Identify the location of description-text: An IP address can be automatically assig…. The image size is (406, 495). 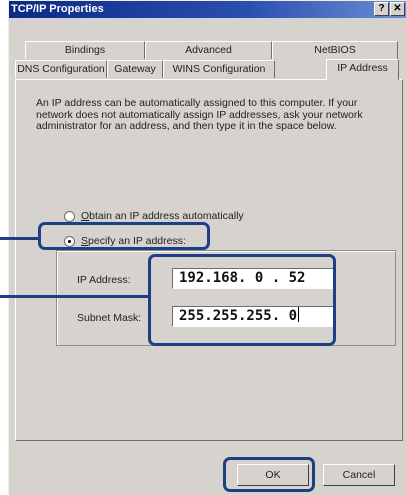
(199, 114).